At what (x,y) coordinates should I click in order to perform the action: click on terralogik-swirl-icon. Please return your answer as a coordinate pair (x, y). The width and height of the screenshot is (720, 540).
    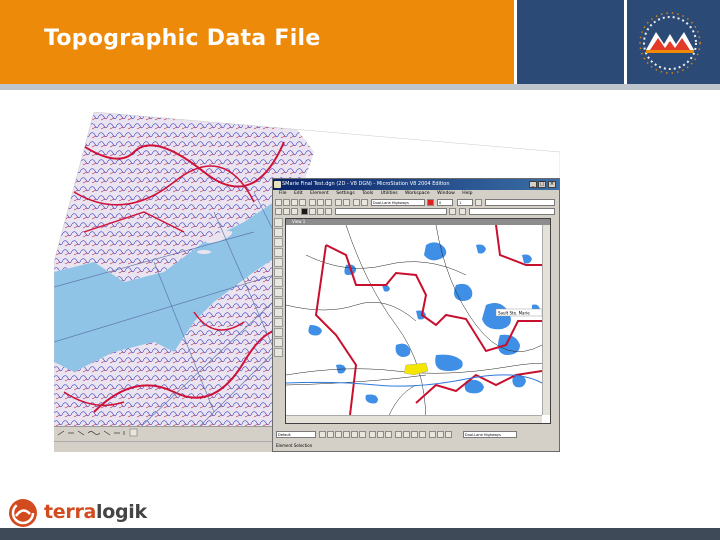
    Looking at the image, I should click on (23, 513).